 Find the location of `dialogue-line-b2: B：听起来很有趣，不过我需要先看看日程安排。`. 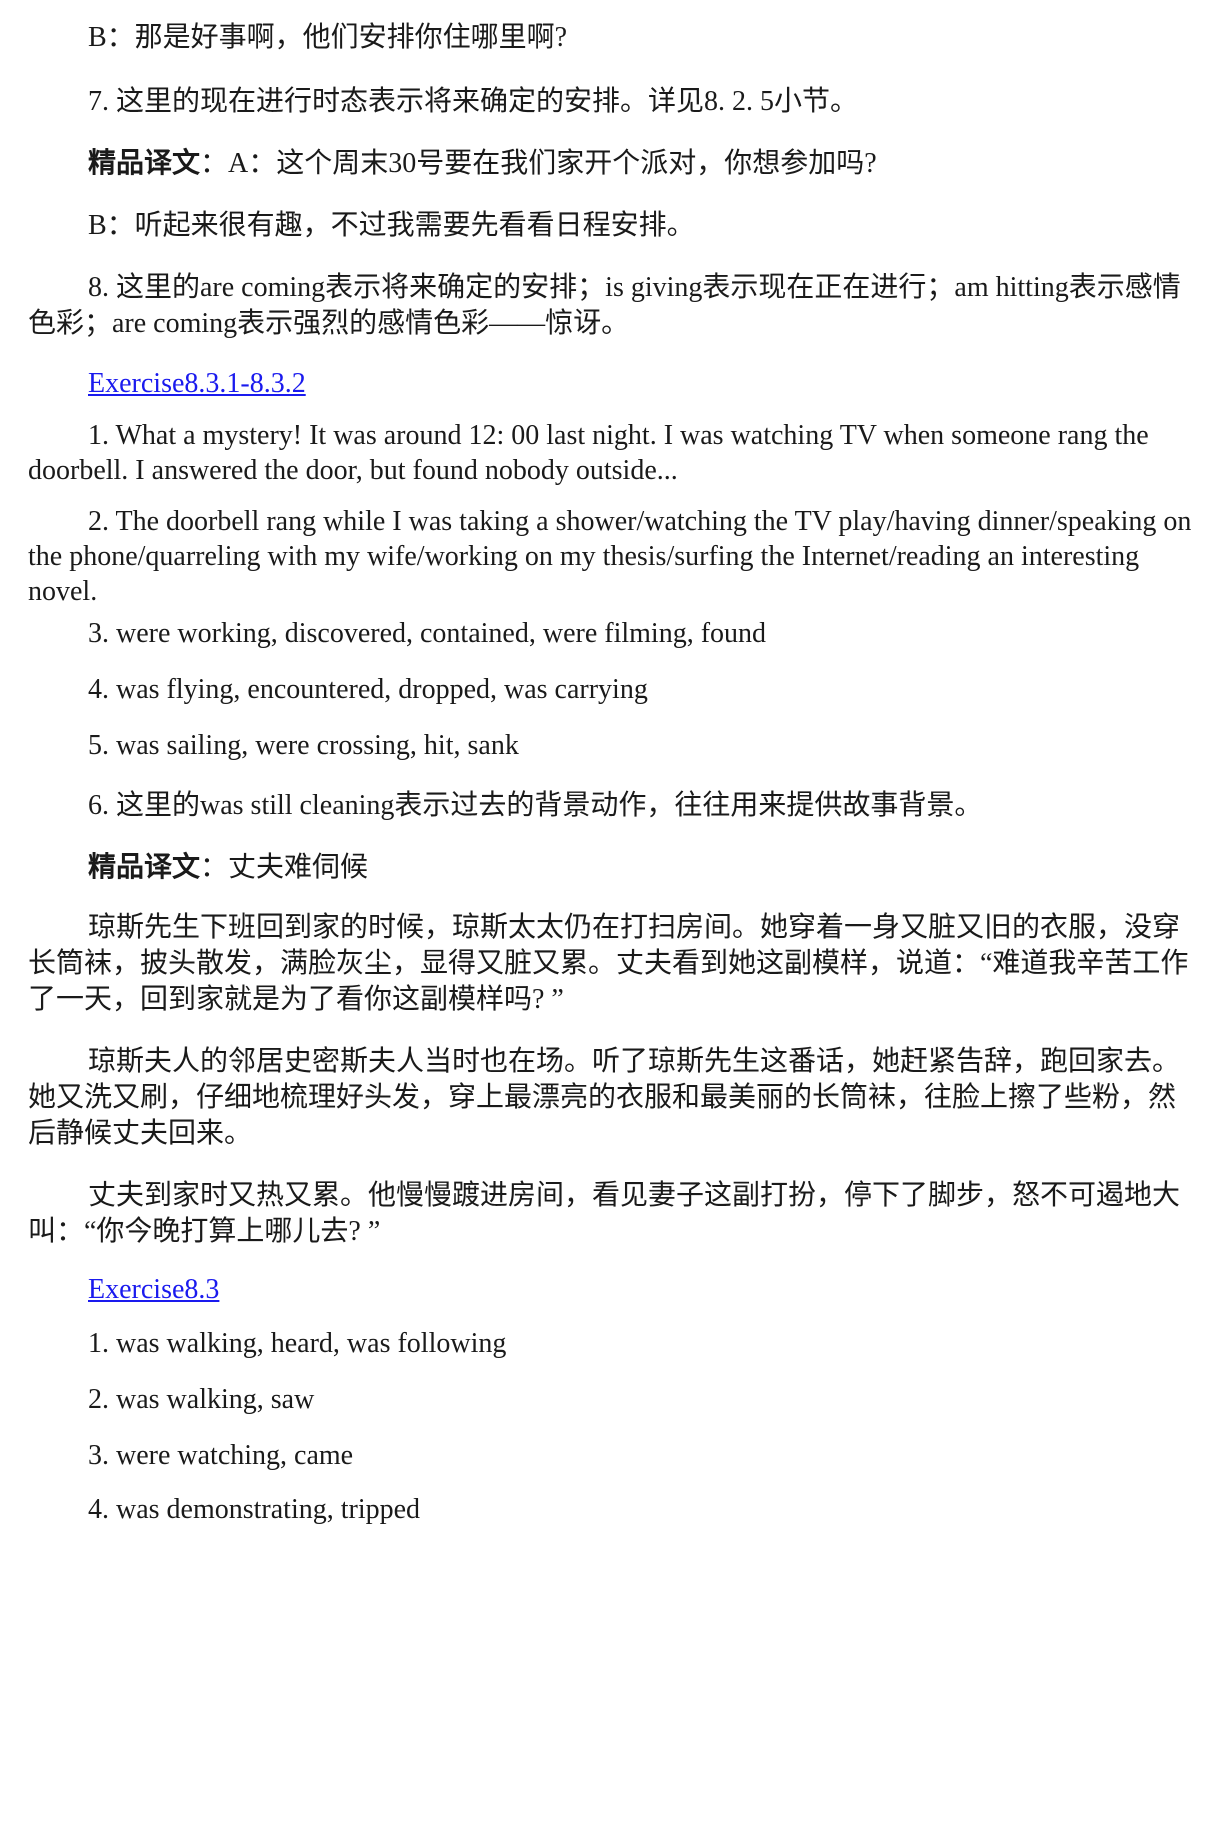

dialogue-line-b2: B：听起来很有趣，不过我需要先看看日程安排。 is located at coordinates (391, 225).